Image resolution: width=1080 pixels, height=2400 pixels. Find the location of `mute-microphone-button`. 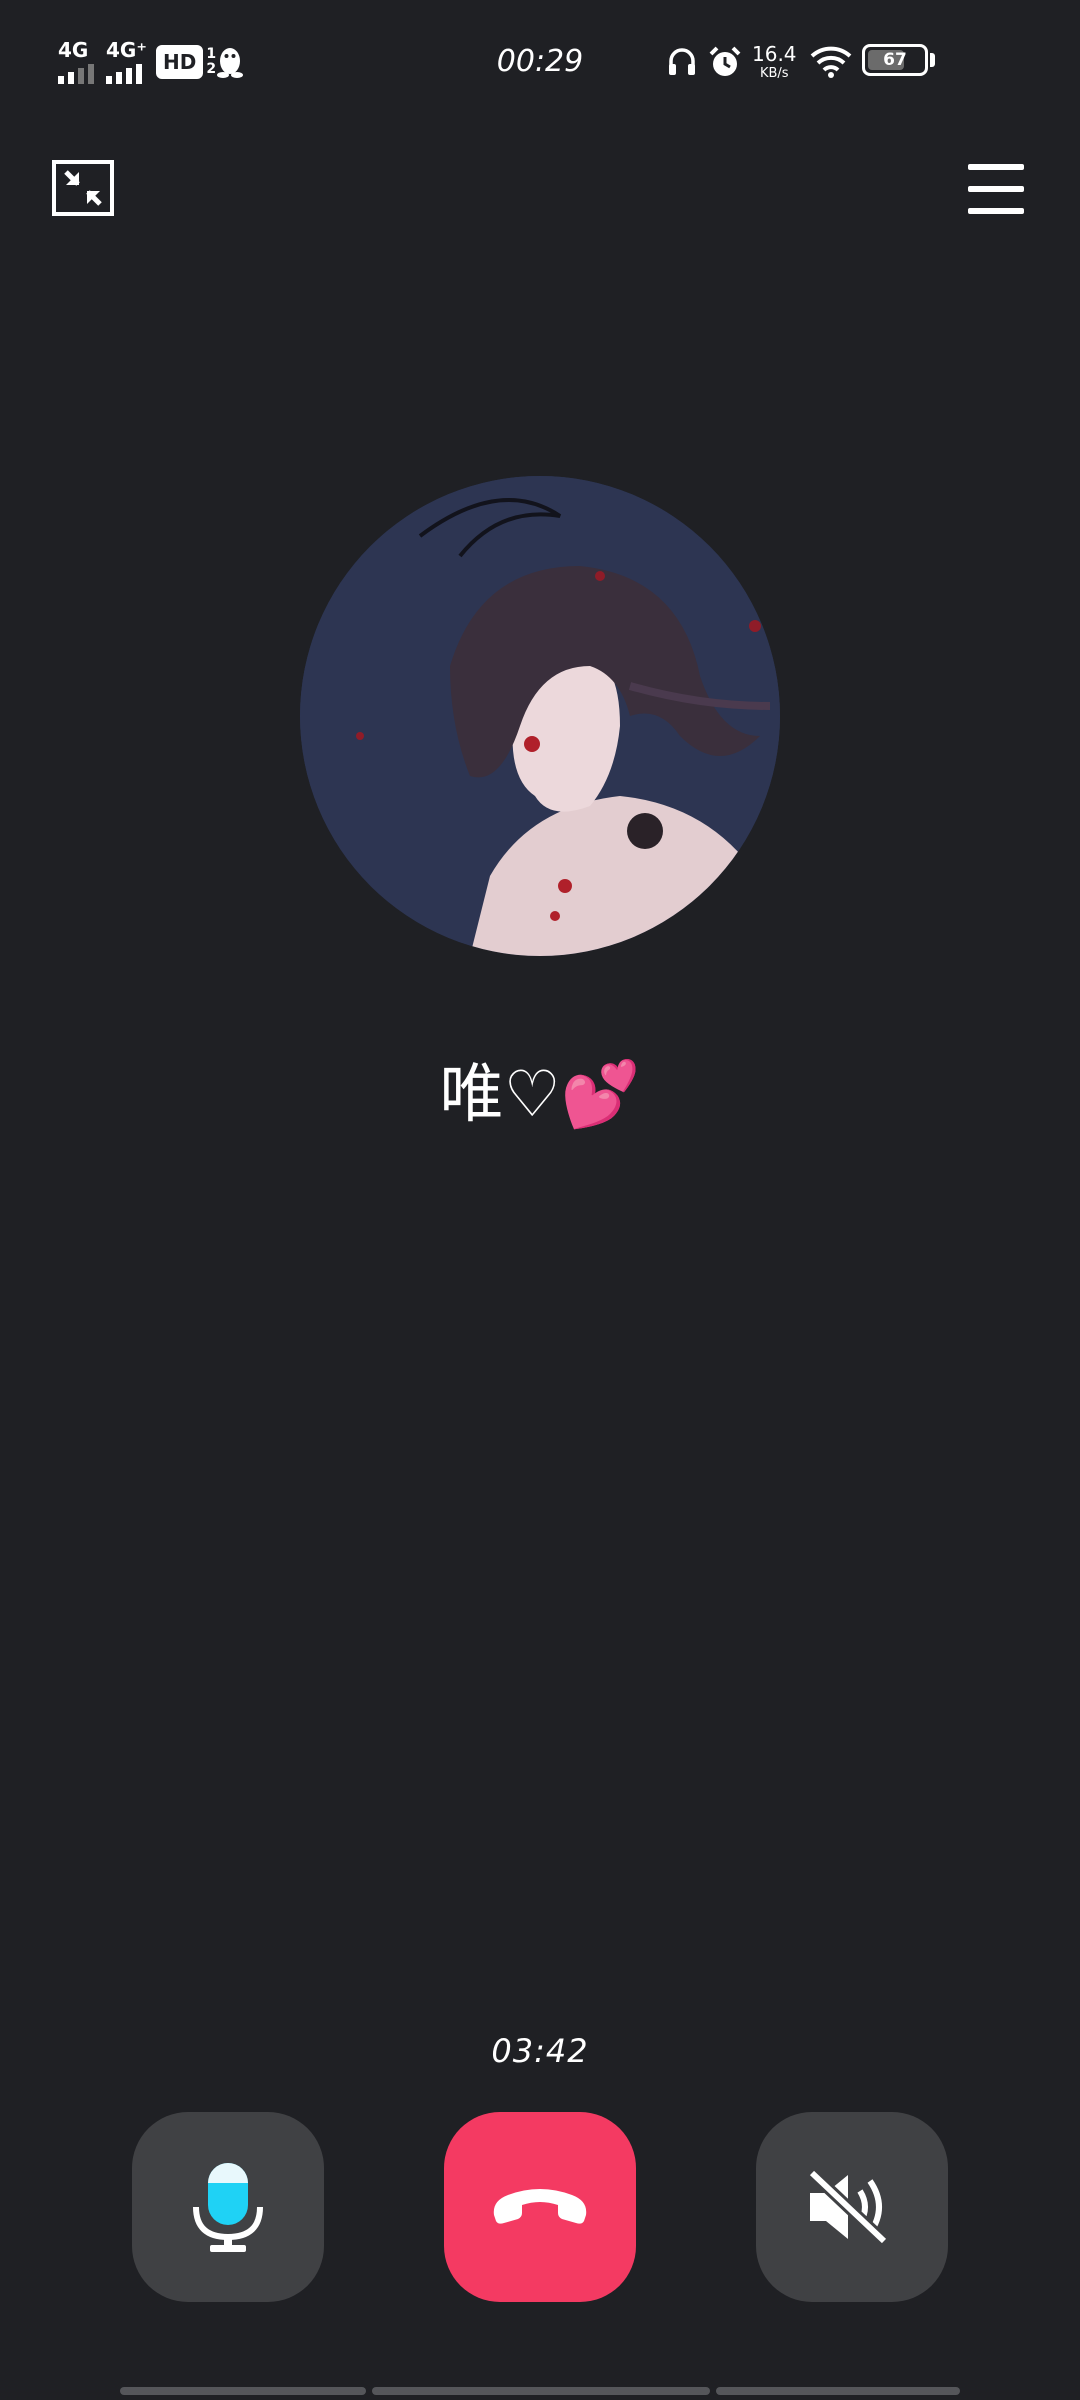

mute-microphone-button is located at coordinates (228, 2207).